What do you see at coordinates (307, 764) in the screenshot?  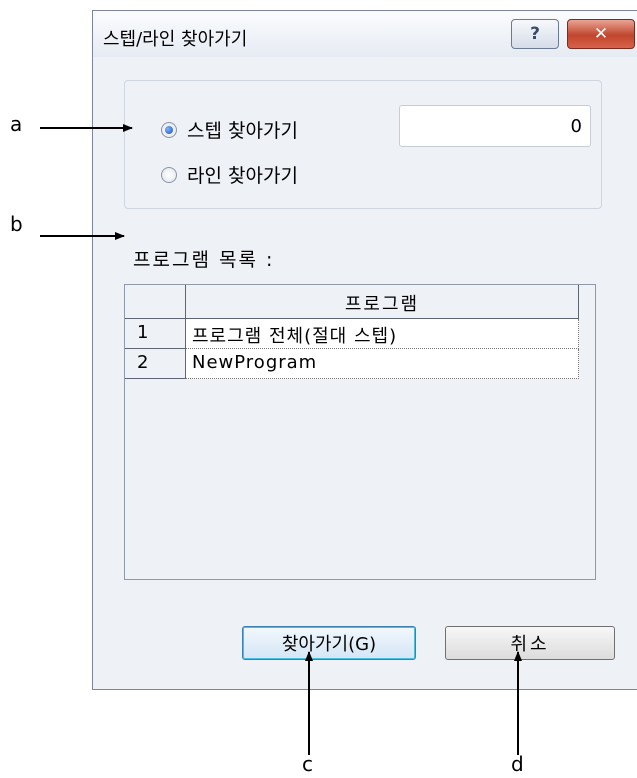 I see `callout-label-c: c` at bounding box center [307, 764].